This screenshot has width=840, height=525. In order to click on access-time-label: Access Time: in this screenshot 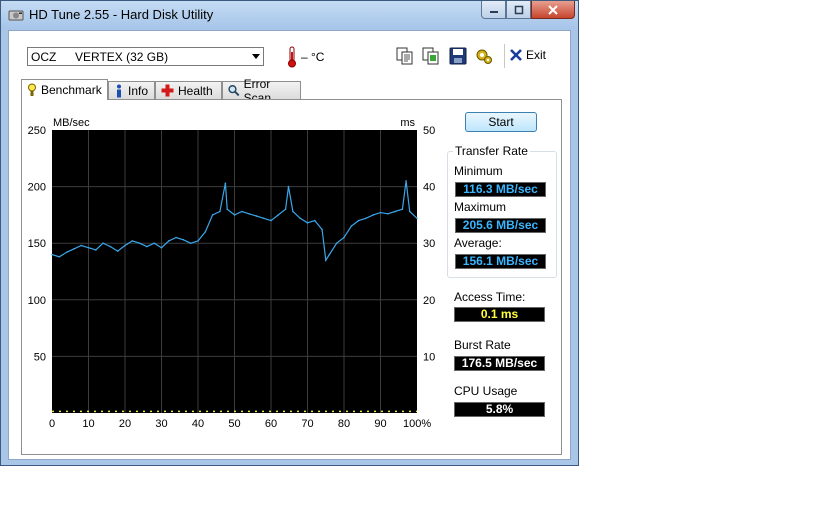, I will do `click(490, 297)`.